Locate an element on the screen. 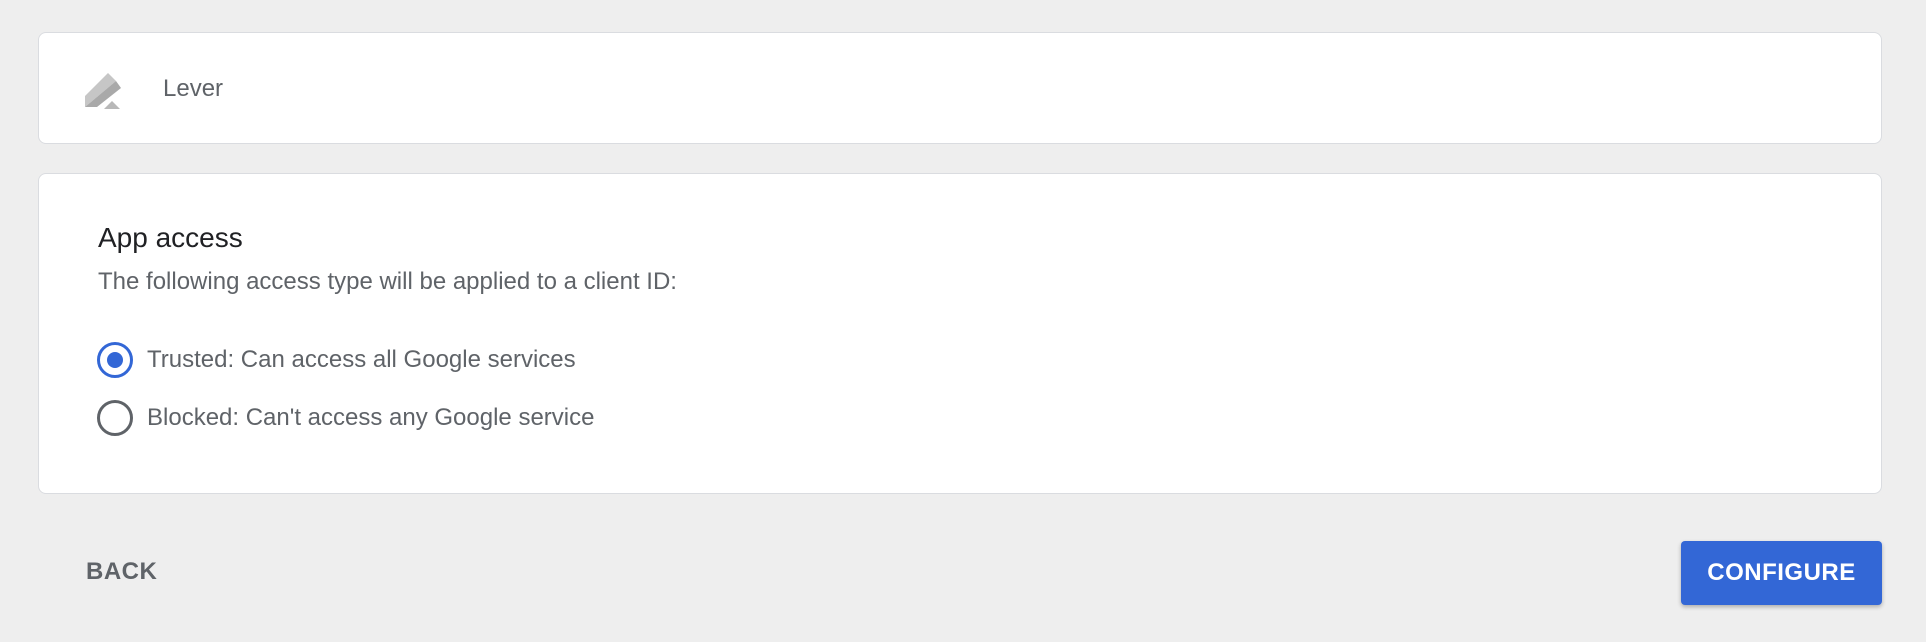 The image size is (1926, 642). radio-option-trusted: Trusted: Can access all Google services is located at coordinates (336, 360).